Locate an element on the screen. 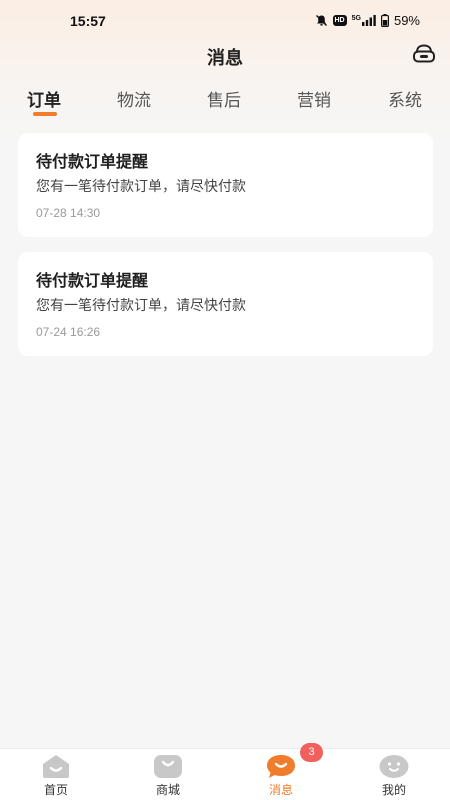 This screenshot has height=800, width=450. page-title: 消息 is located at coordinates (225, 58).